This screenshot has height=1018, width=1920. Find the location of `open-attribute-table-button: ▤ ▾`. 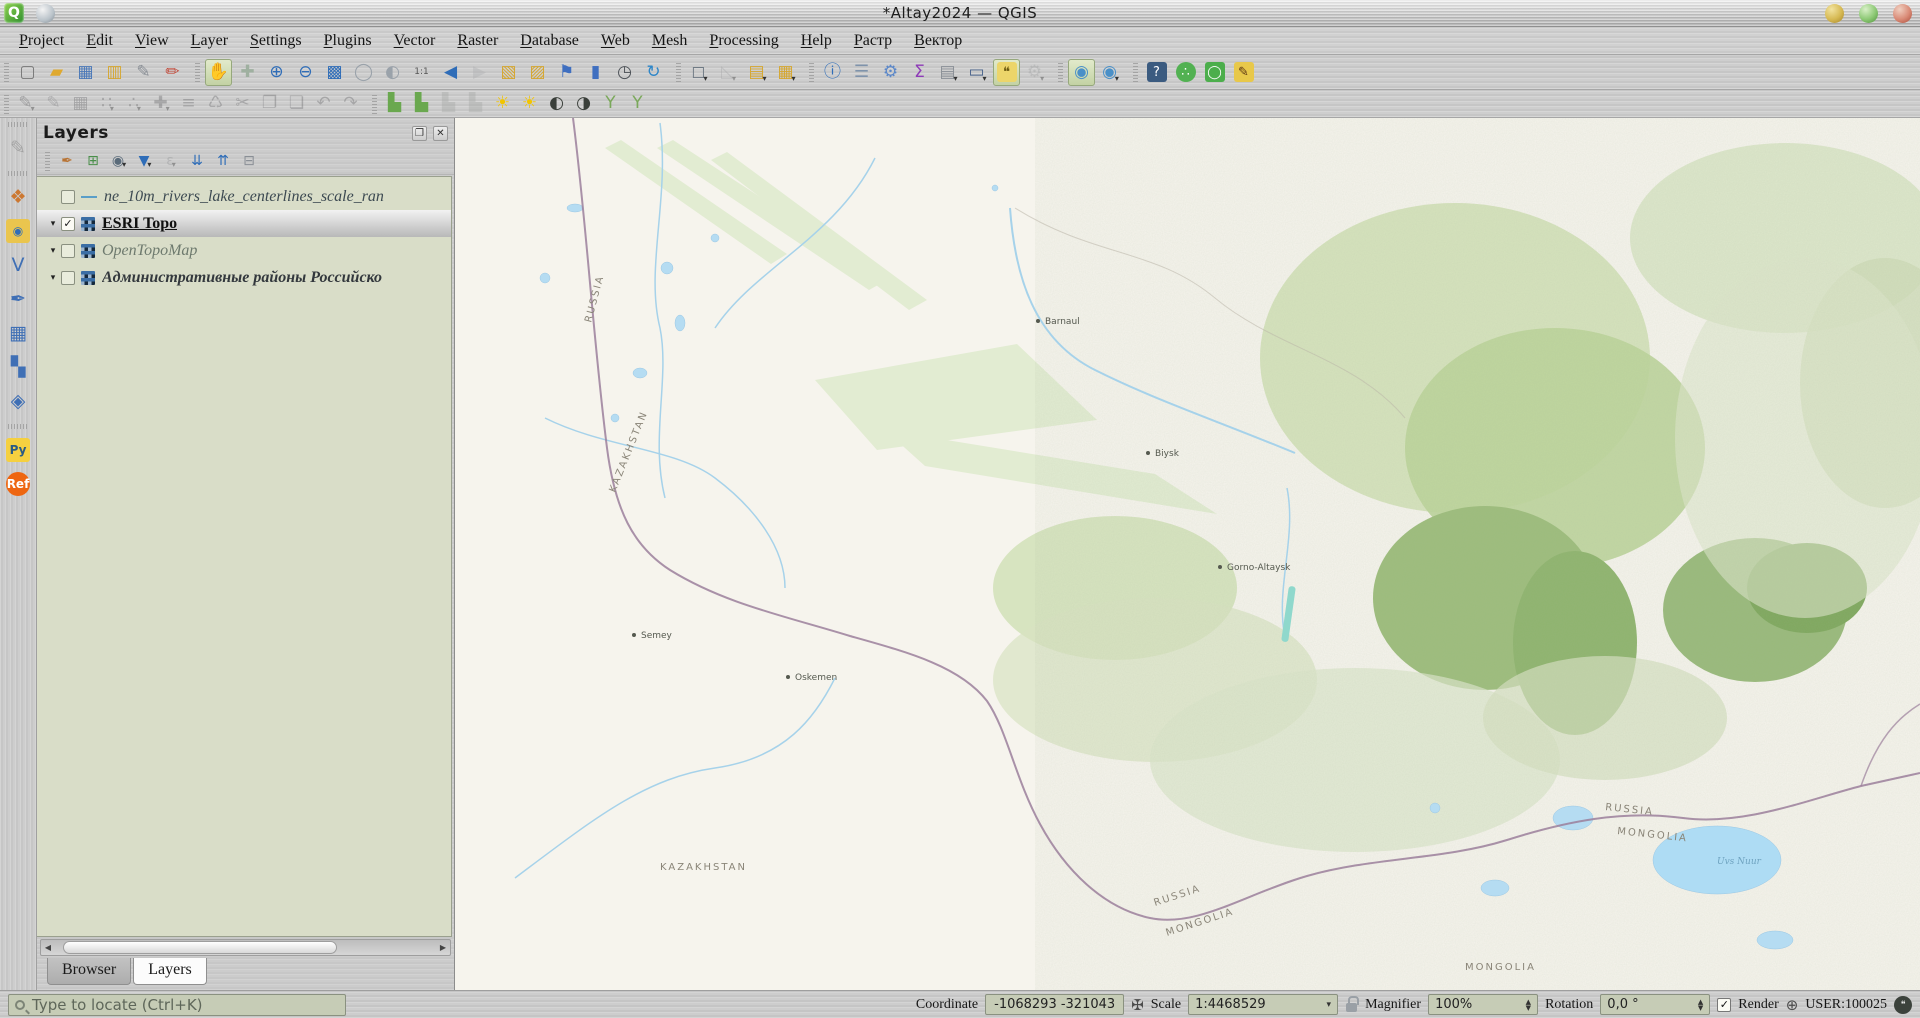

open-attribute-table-button: ▤ ▾ is located at coordinates (948, 72).